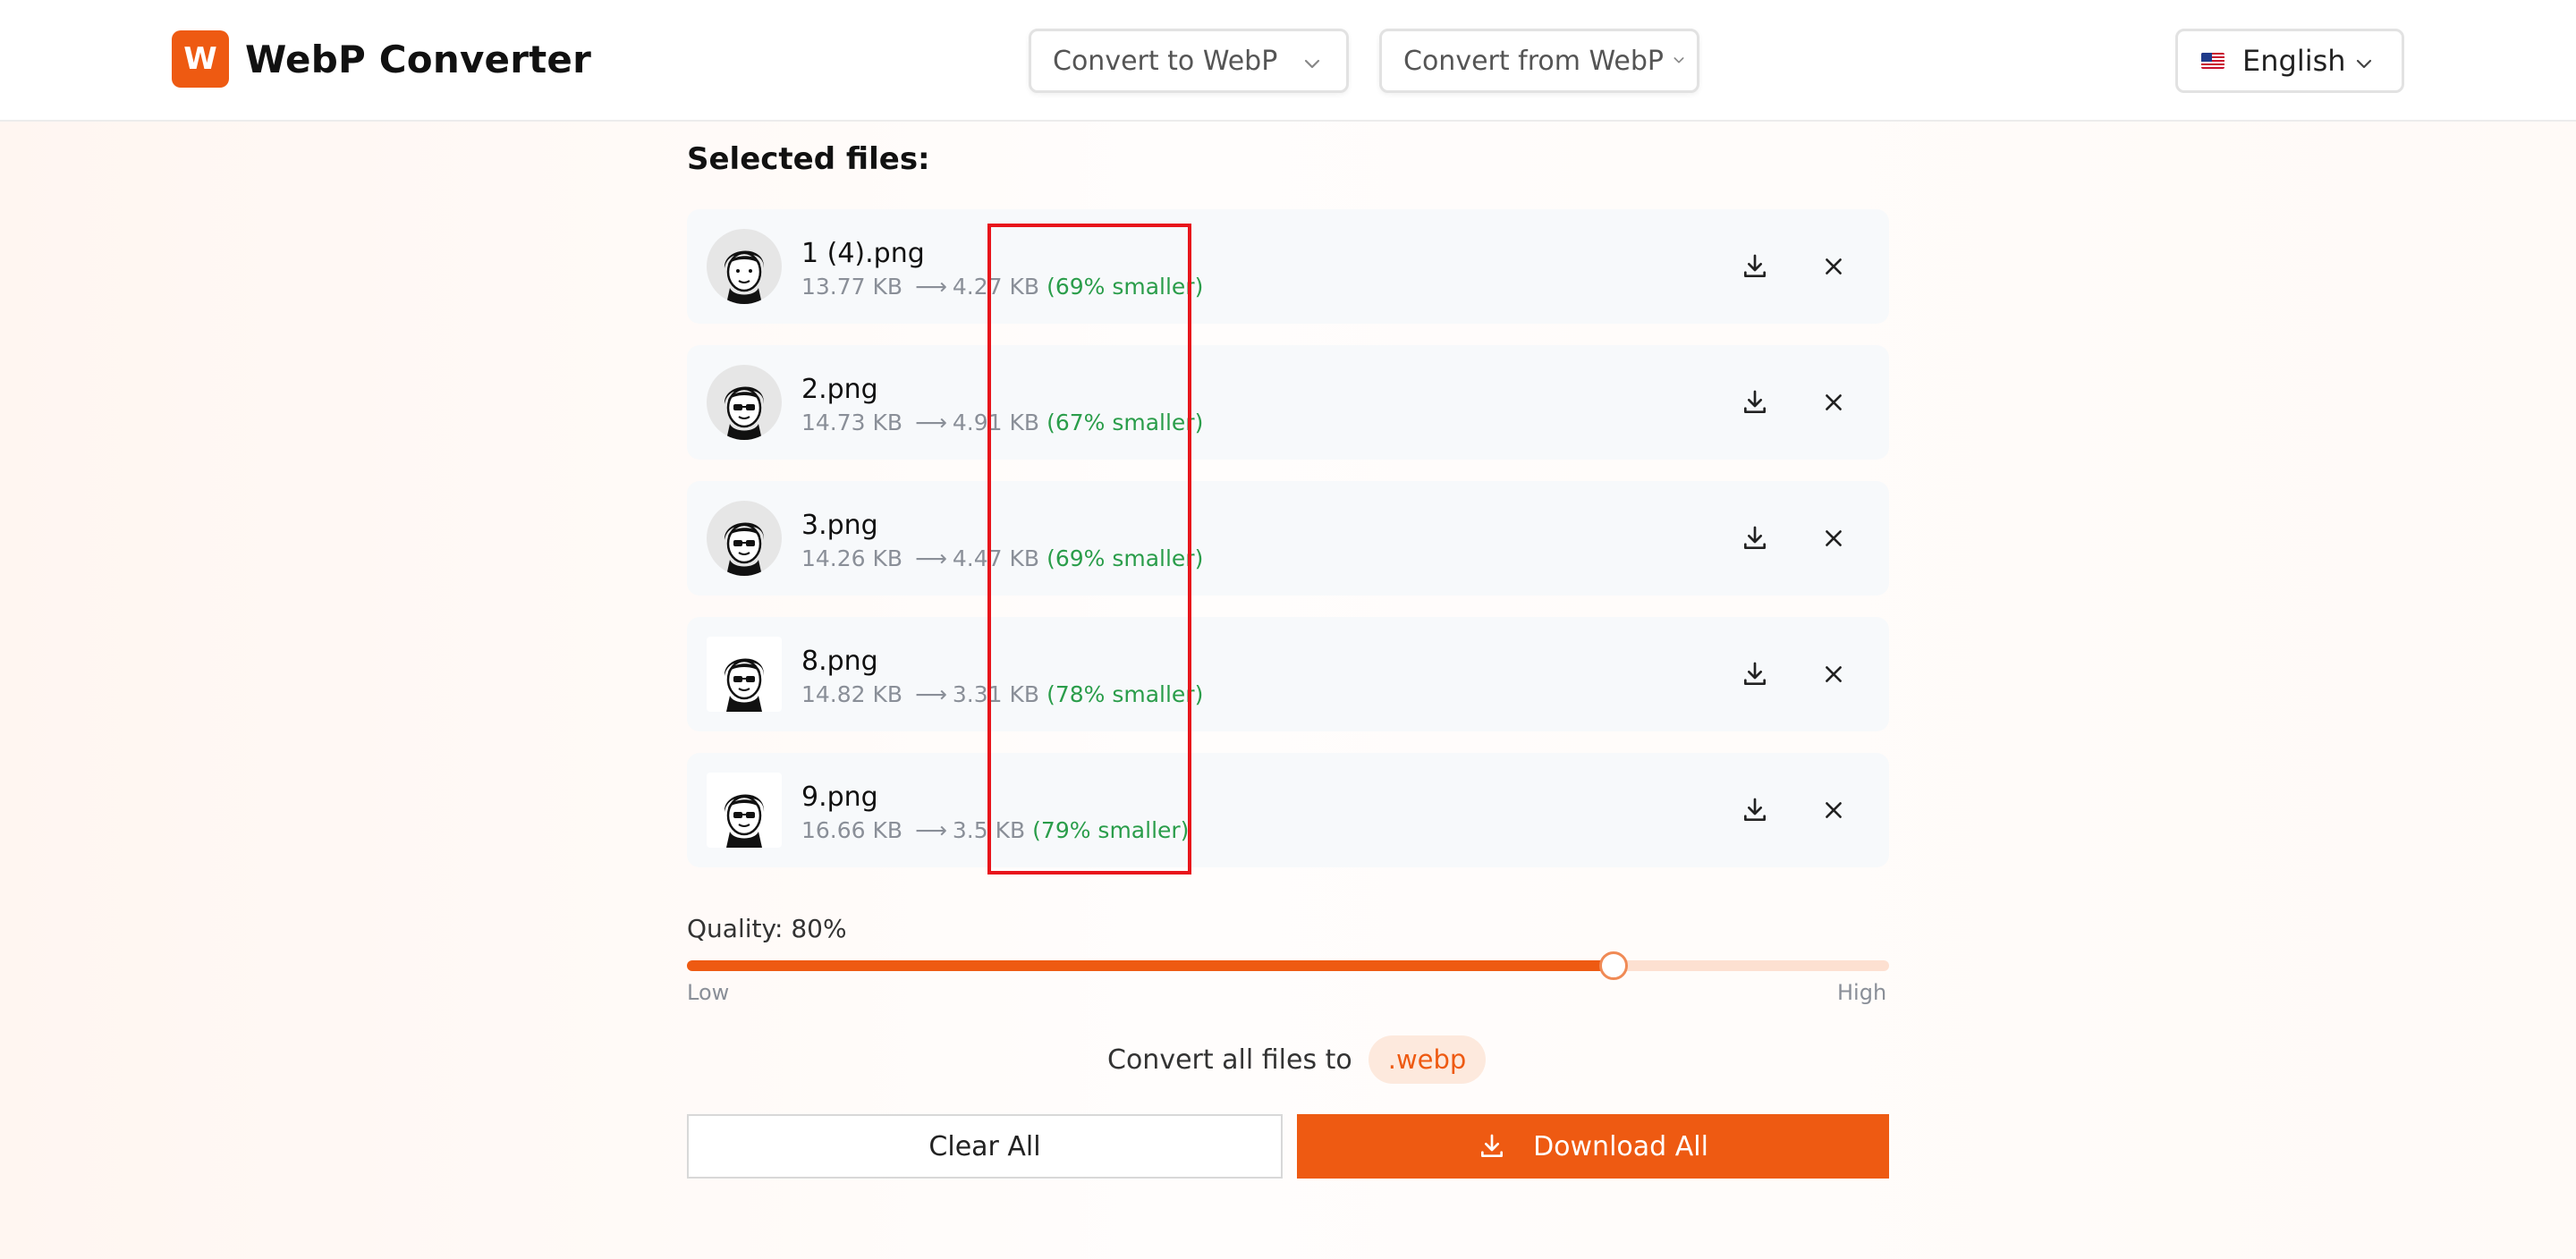  What do you see at coordinates (1620, 1146) in the screenshot?
I see `download-all-label: Download All` at bounding box center [1620, 1146].